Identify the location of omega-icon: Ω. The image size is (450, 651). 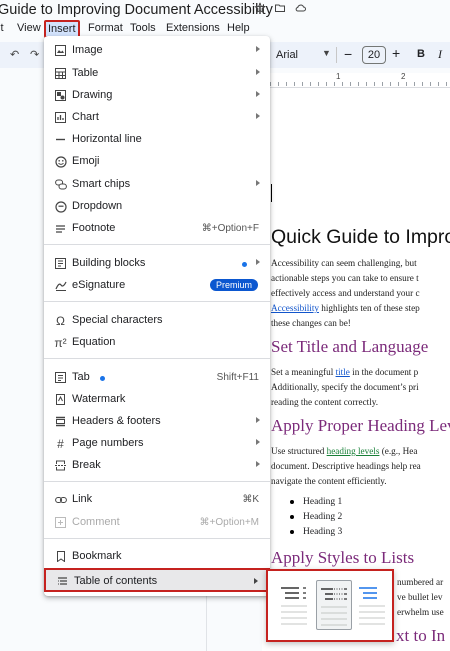
(60, 320).